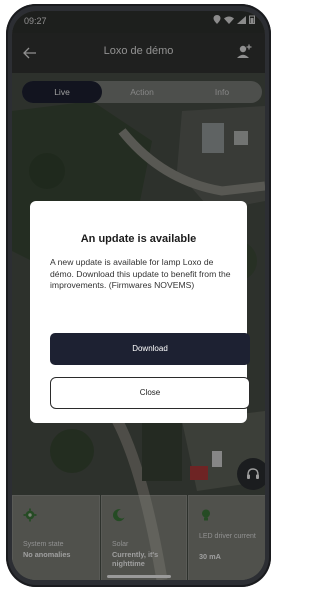 The image size is (320, 591). I want to click on close-button: Close, so click(150, 393).